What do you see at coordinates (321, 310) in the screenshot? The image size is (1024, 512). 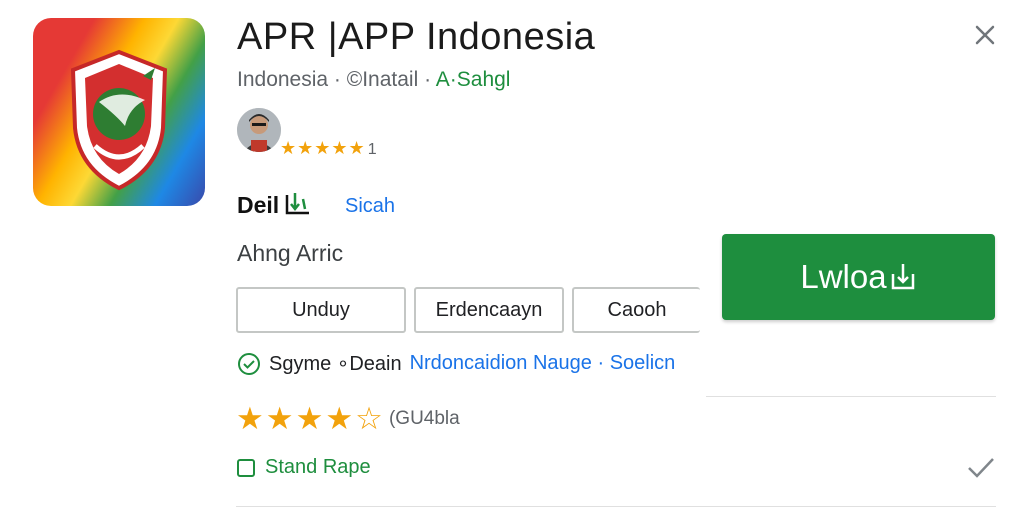 I see `chip-unduy: Unduy` at bounding box center [321, 310].